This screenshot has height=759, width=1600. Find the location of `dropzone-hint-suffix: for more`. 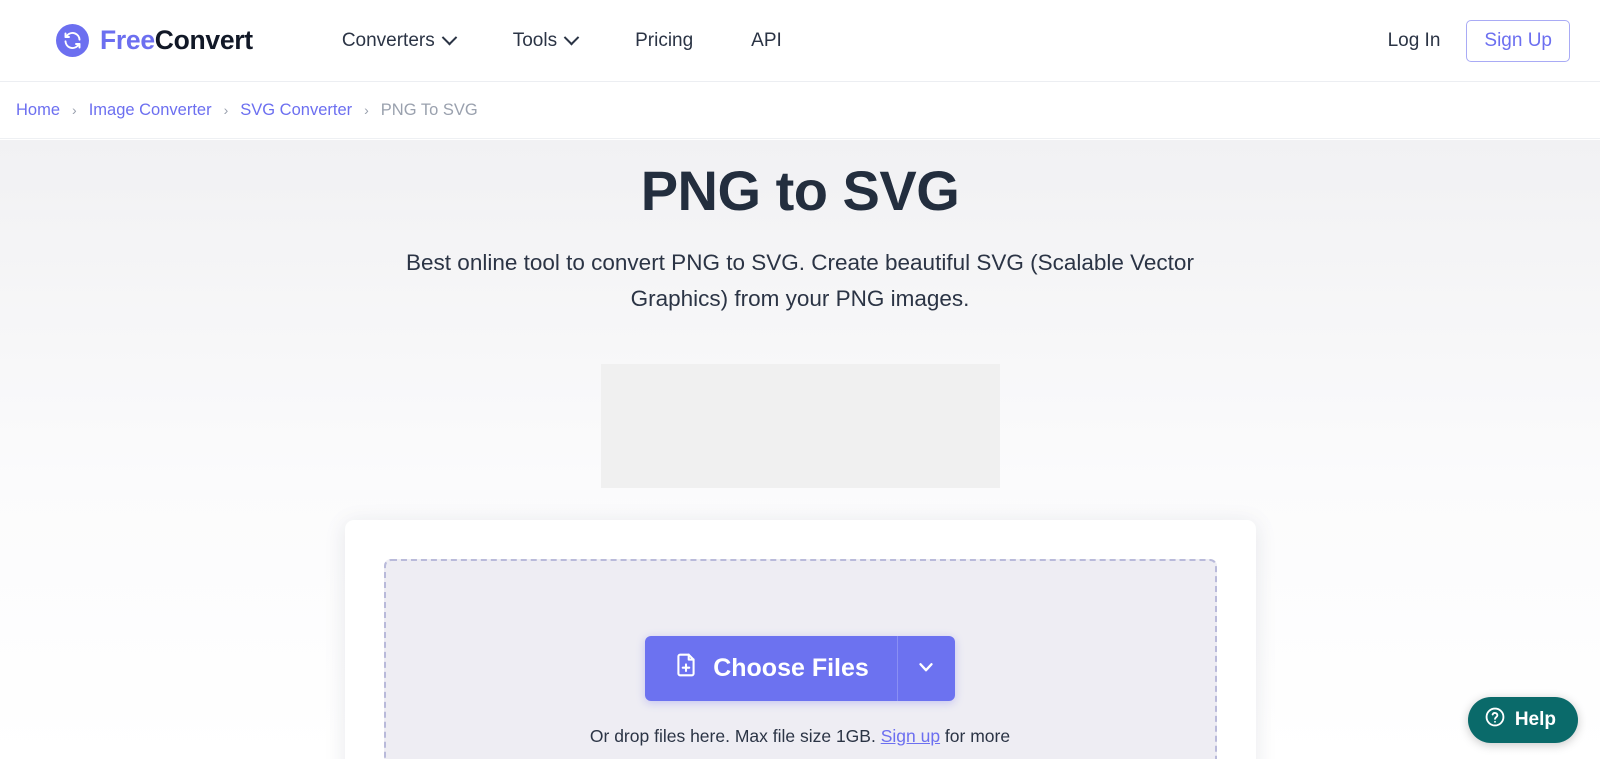

dropzone-hint-suffix: for more is located at coordinates (975, 735).